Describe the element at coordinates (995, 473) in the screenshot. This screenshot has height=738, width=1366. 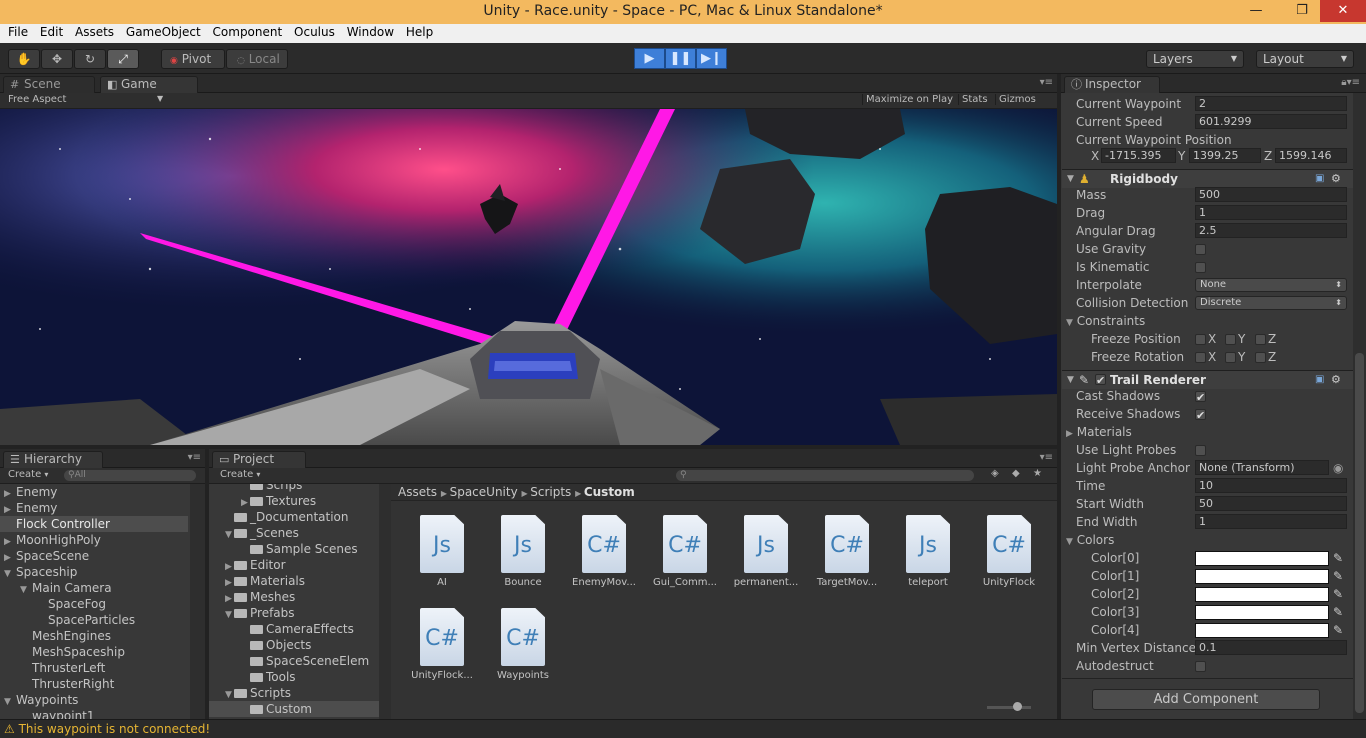
I see `filter-type-icon: ◈` at that location.